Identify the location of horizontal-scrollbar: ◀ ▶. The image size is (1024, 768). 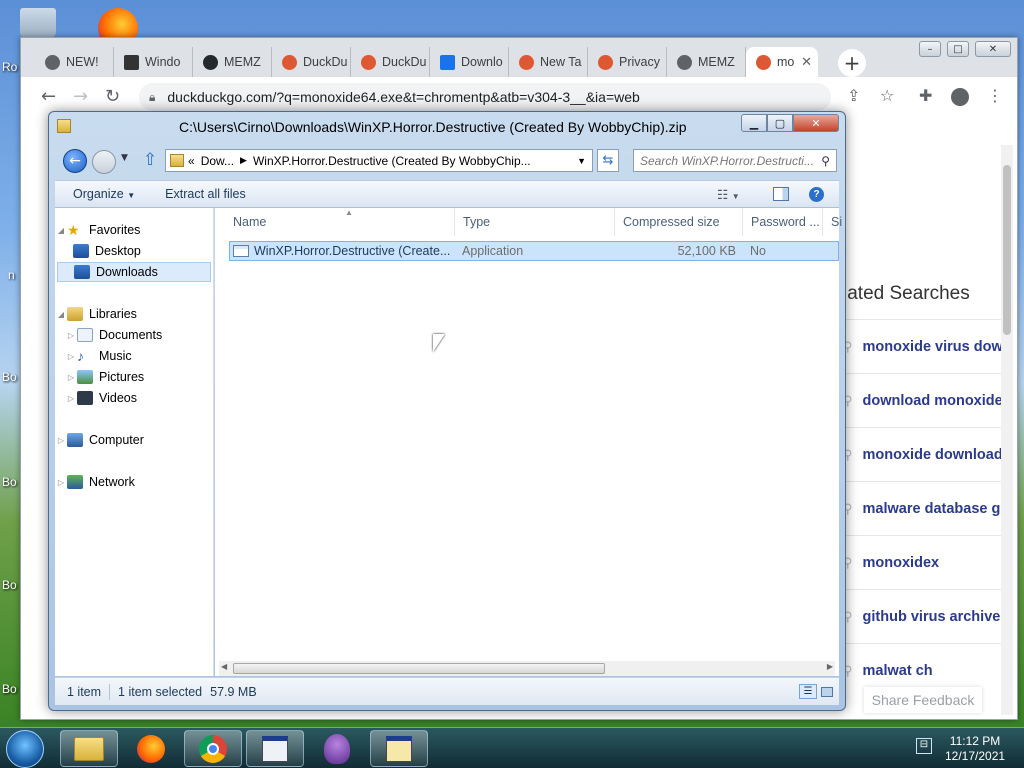
(527, 668).